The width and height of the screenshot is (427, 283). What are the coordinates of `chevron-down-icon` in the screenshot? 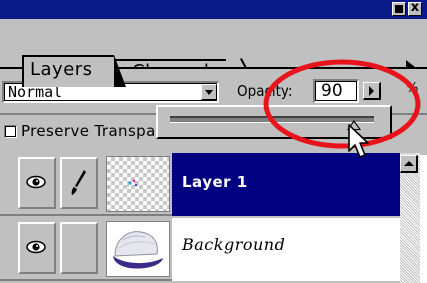 It's located at (209, 92).